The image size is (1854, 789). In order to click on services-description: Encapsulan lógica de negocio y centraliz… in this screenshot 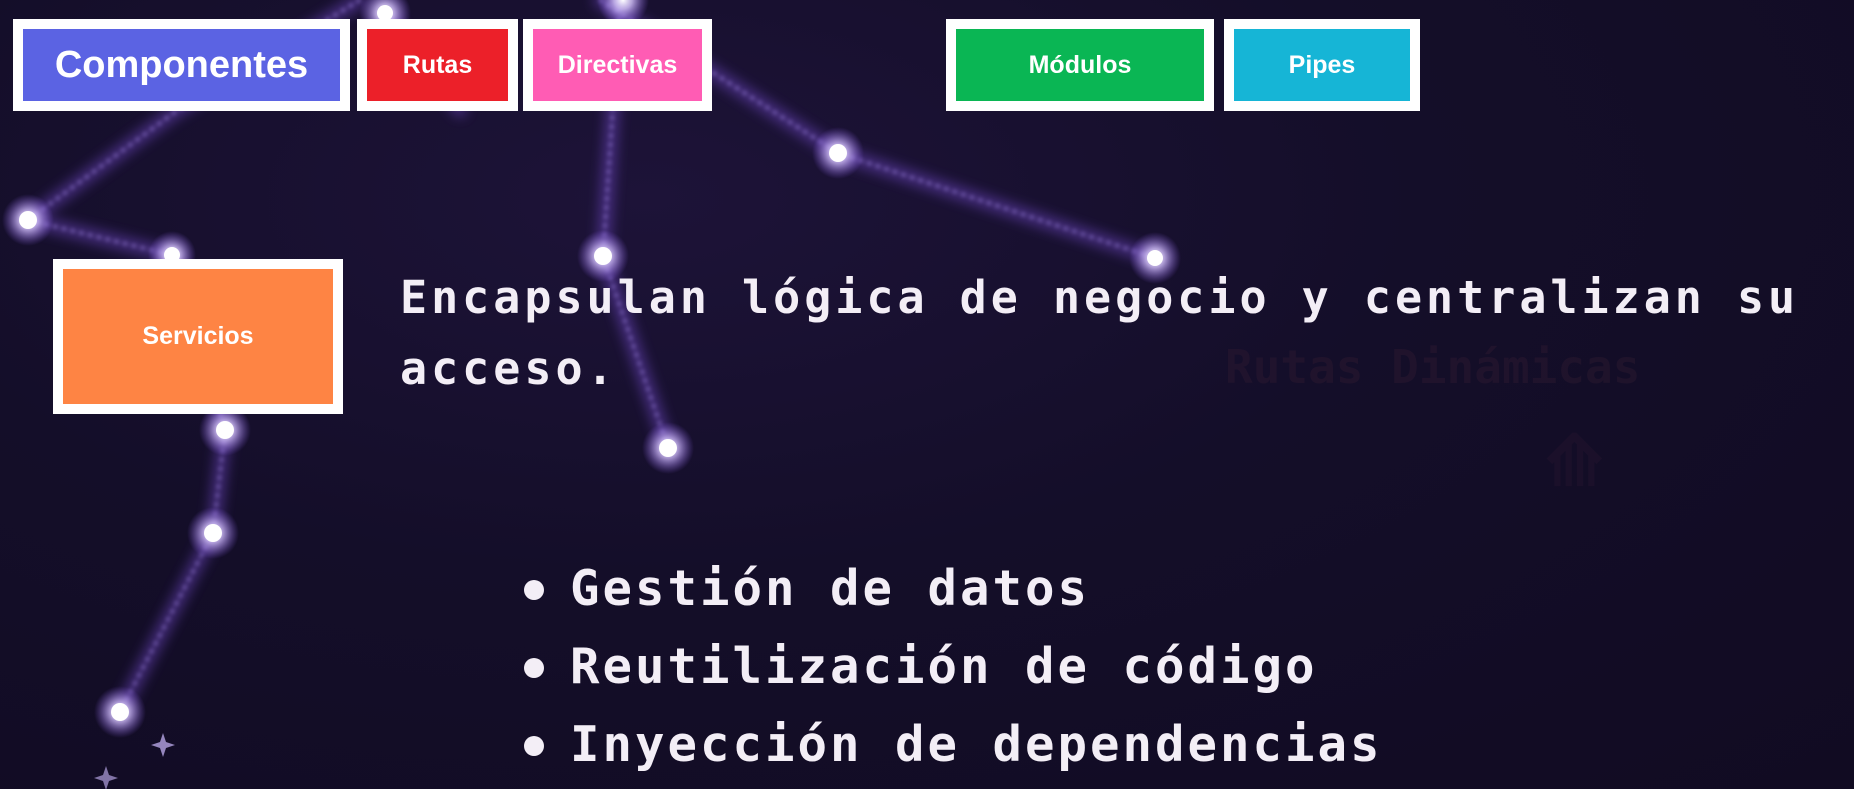, I will do `click(1100, 333)`.